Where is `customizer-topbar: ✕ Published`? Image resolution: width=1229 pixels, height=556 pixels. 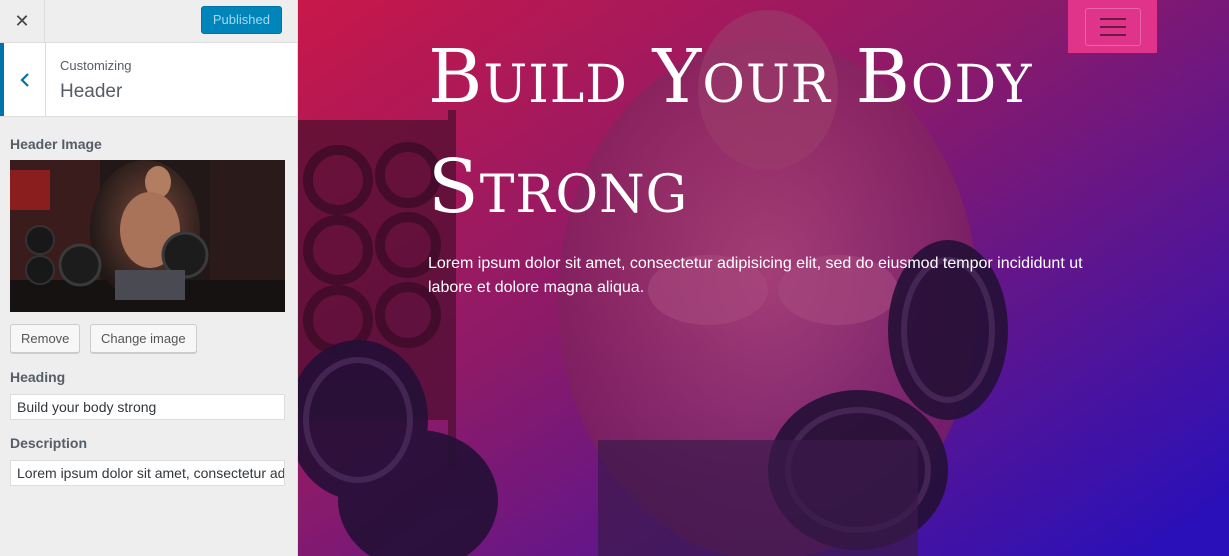 customizer-topbar: ✕ Published is located at coordinates (148, 21).